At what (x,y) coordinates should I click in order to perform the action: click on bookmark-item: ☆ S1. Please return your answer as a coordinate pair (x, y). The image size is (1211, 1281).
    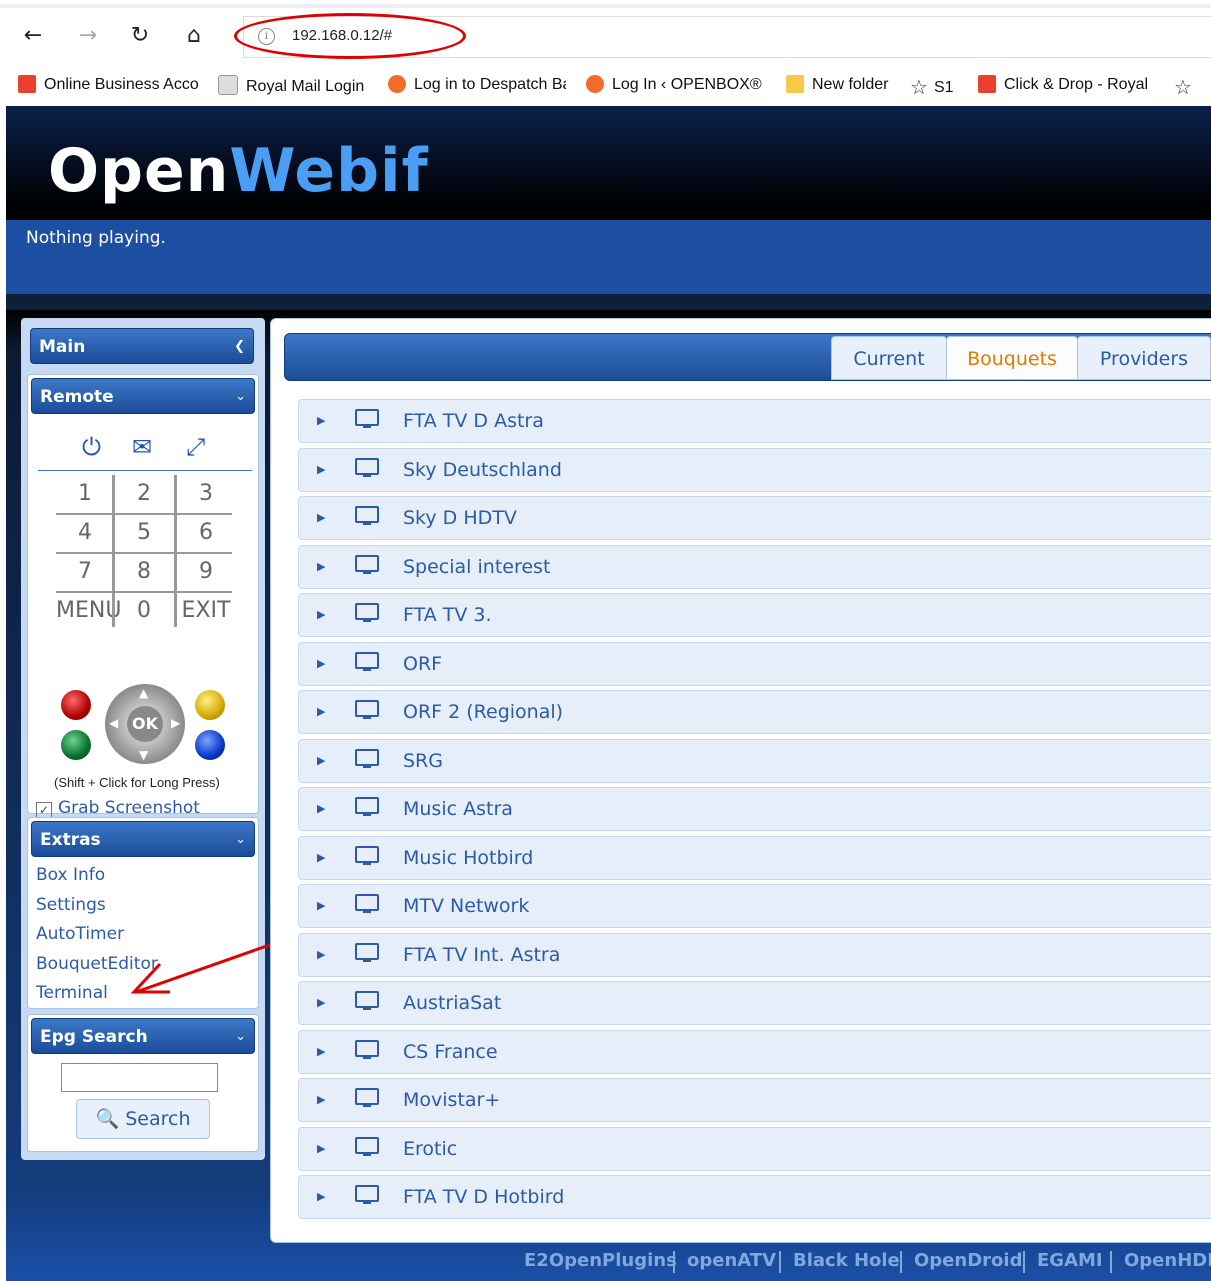
    Looking at the image, I should click on (932, 87).